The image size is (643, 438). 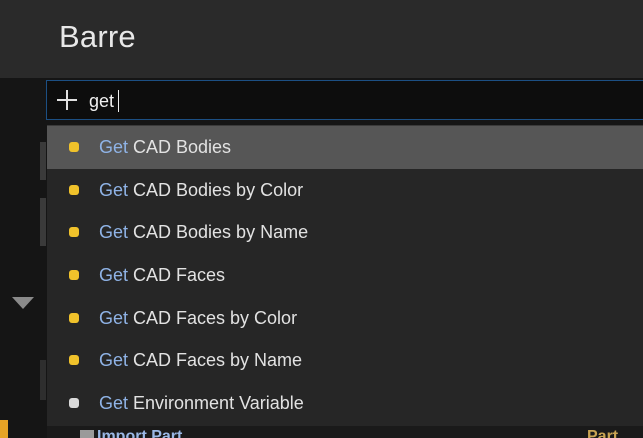 What do you see at coordinates (218, 232) in the screenshot?
I see `item-label: CAD Bodies by Name` at bounding box center [218, 232].